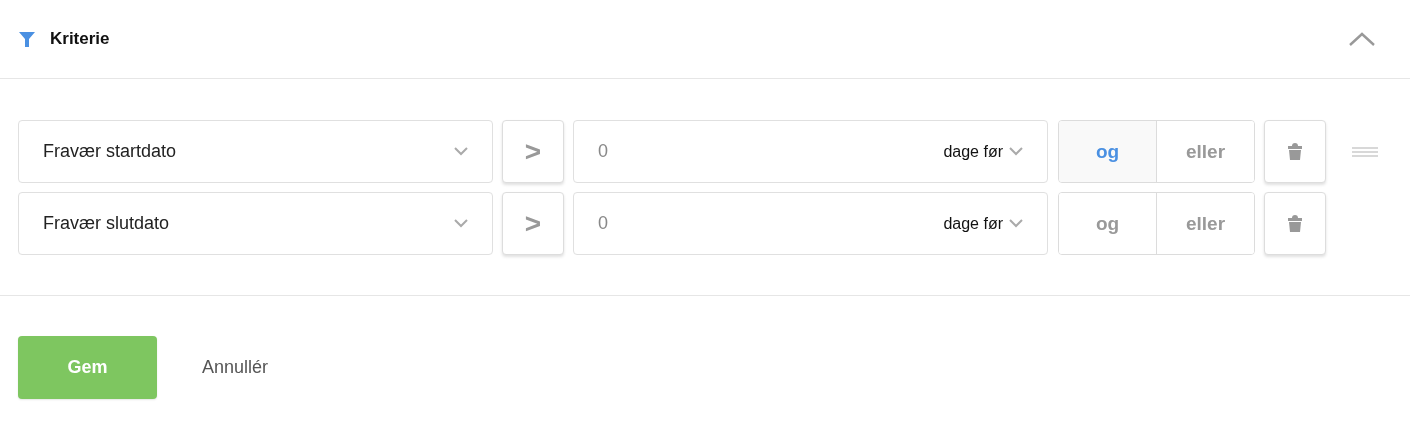 The image size is (1410, 426). I want to click on cancel-button: Annullér, so click(235, 367).